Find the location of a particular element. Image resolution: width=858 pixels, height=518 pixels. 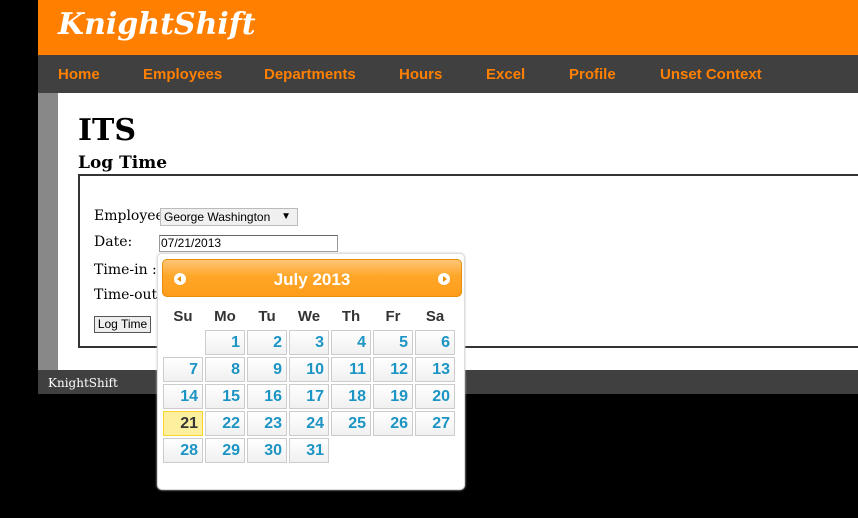

calendar-cell: 22 is located at coordinates (225, 423).